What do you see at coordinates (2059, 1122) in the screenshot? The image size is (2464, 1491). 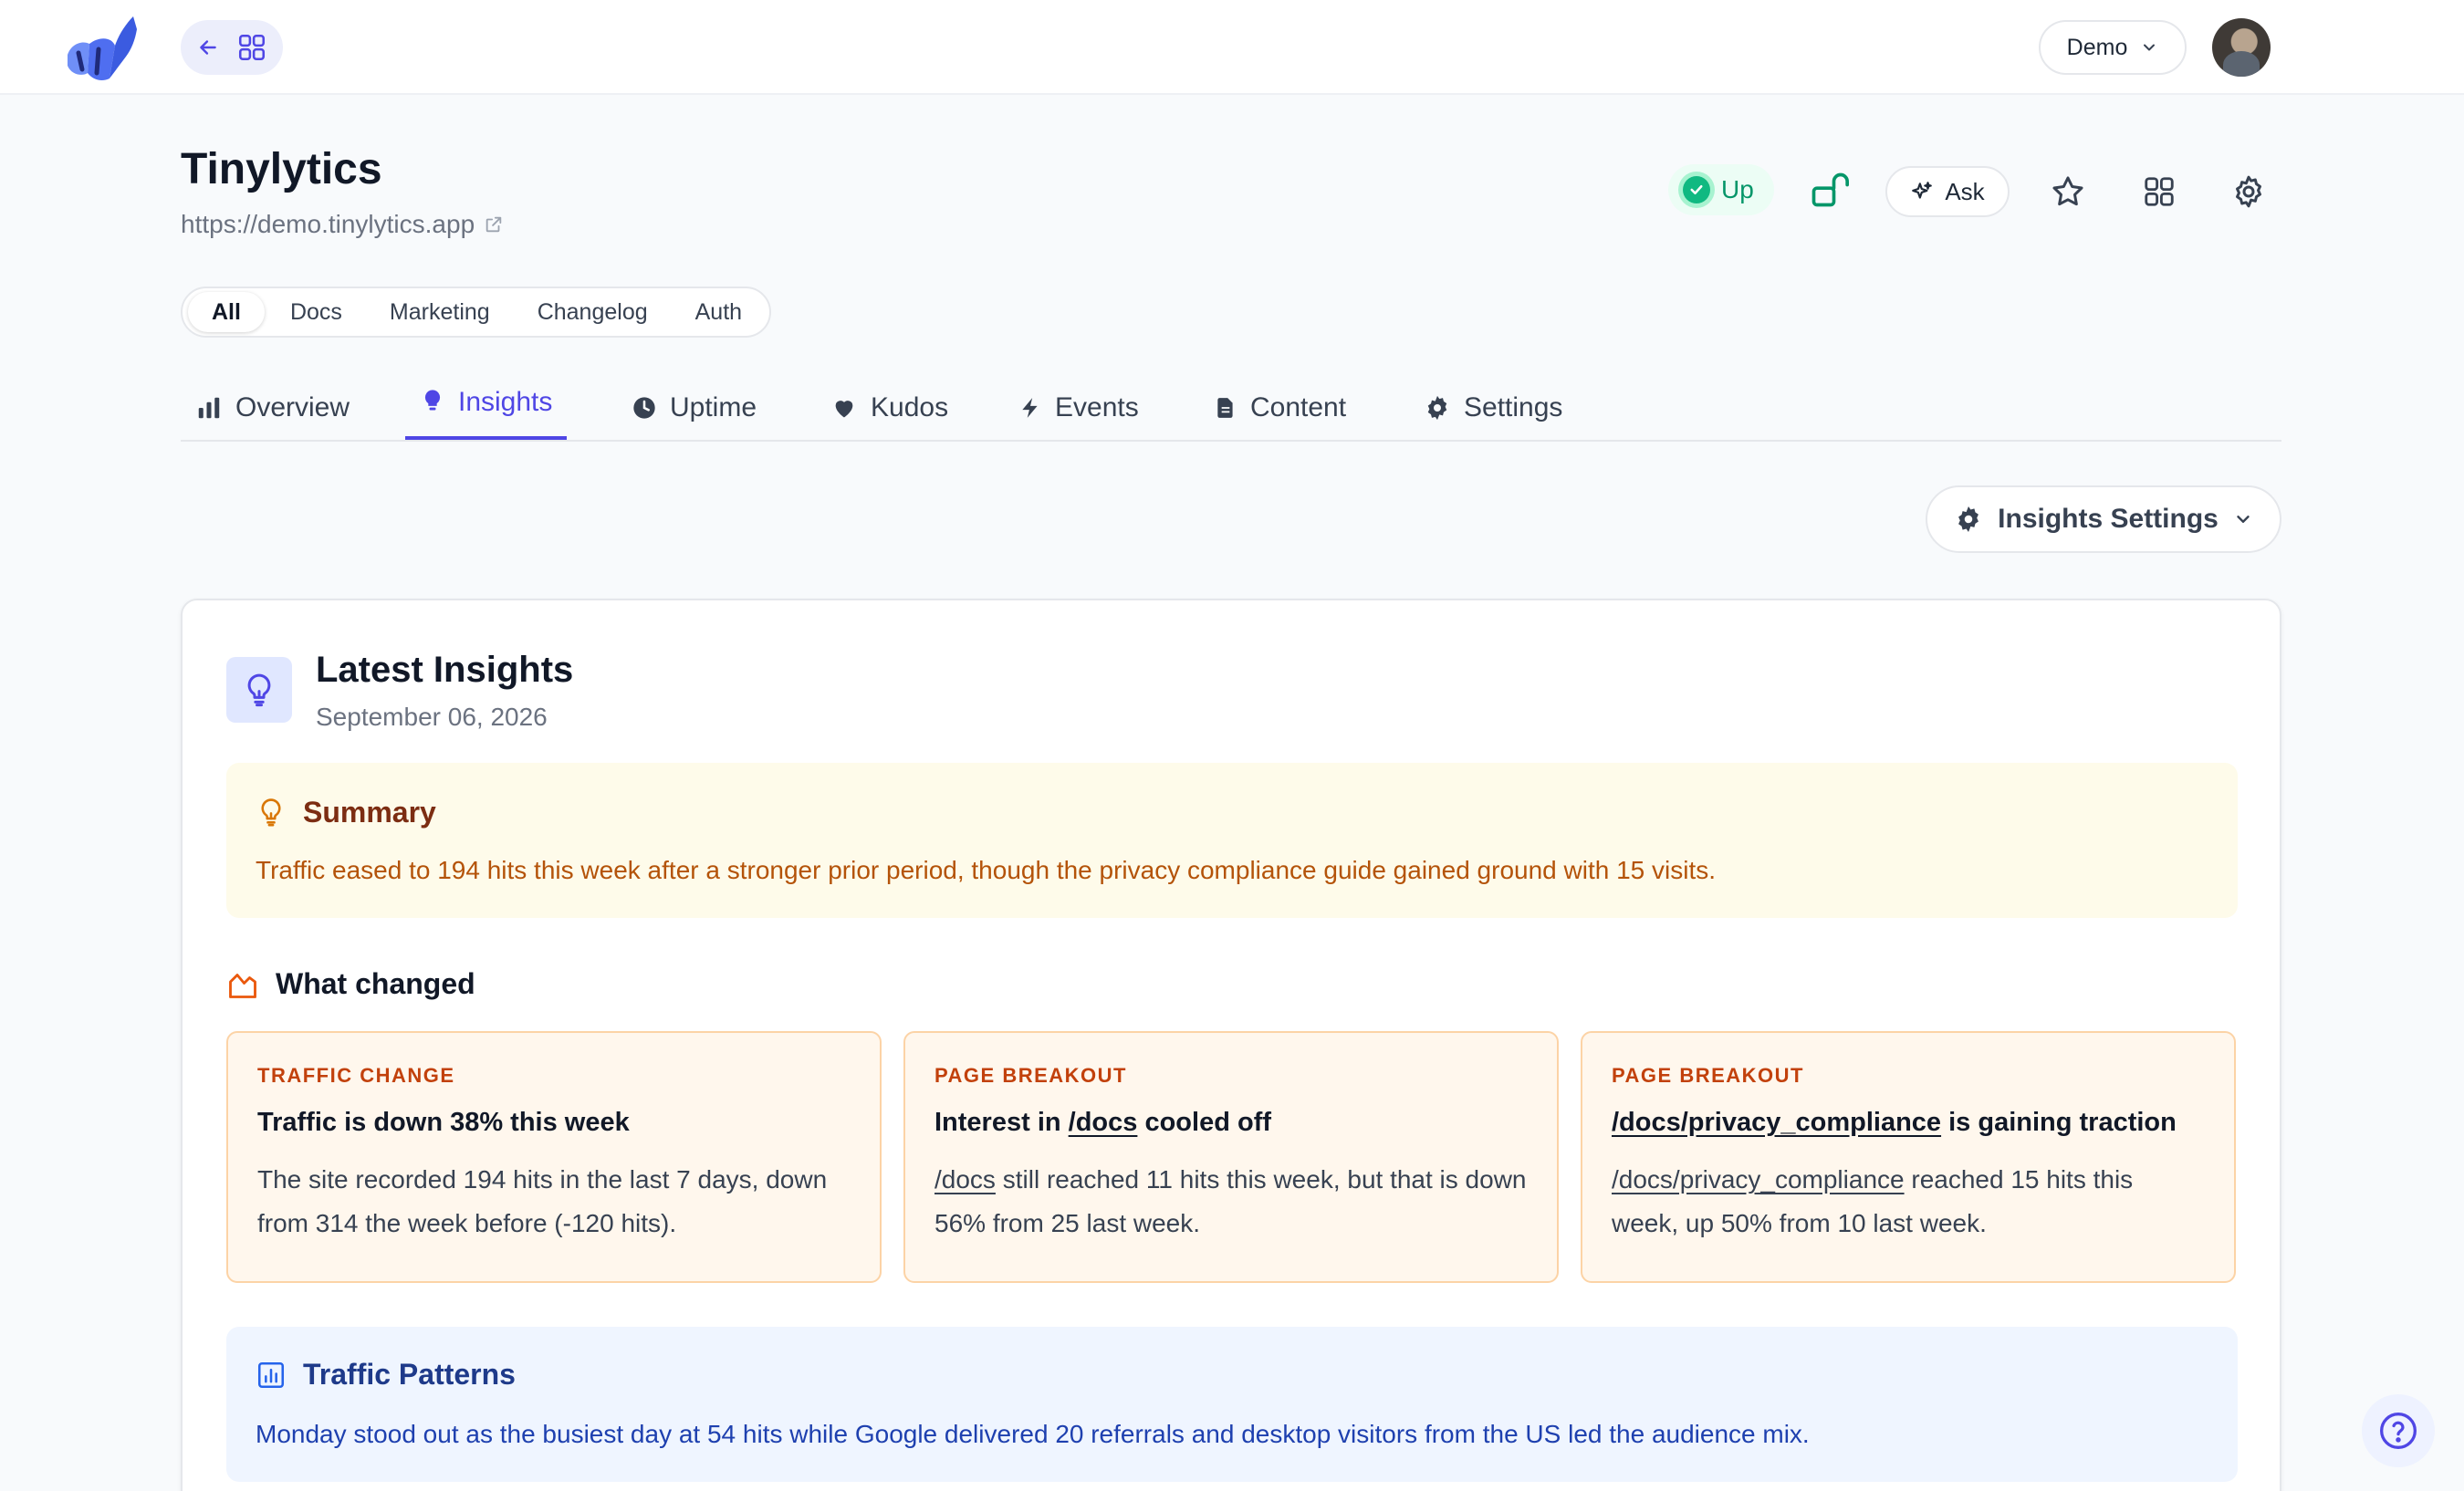 I see `change-title-suffix: is gaining traction` at bounding box center [2059, 1122].